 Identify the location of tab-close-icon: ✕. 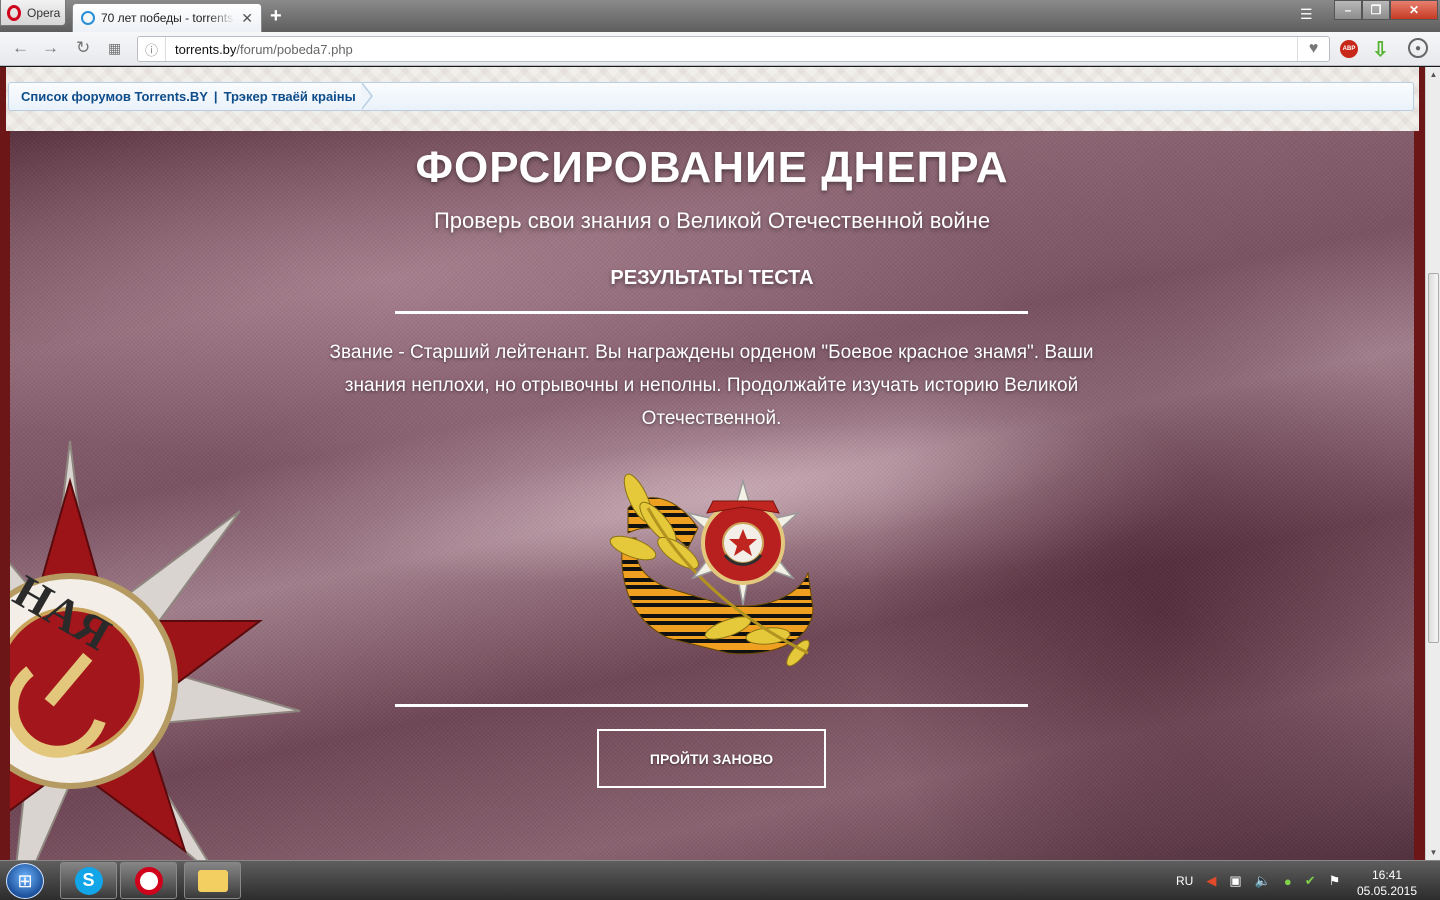
(247, 18).